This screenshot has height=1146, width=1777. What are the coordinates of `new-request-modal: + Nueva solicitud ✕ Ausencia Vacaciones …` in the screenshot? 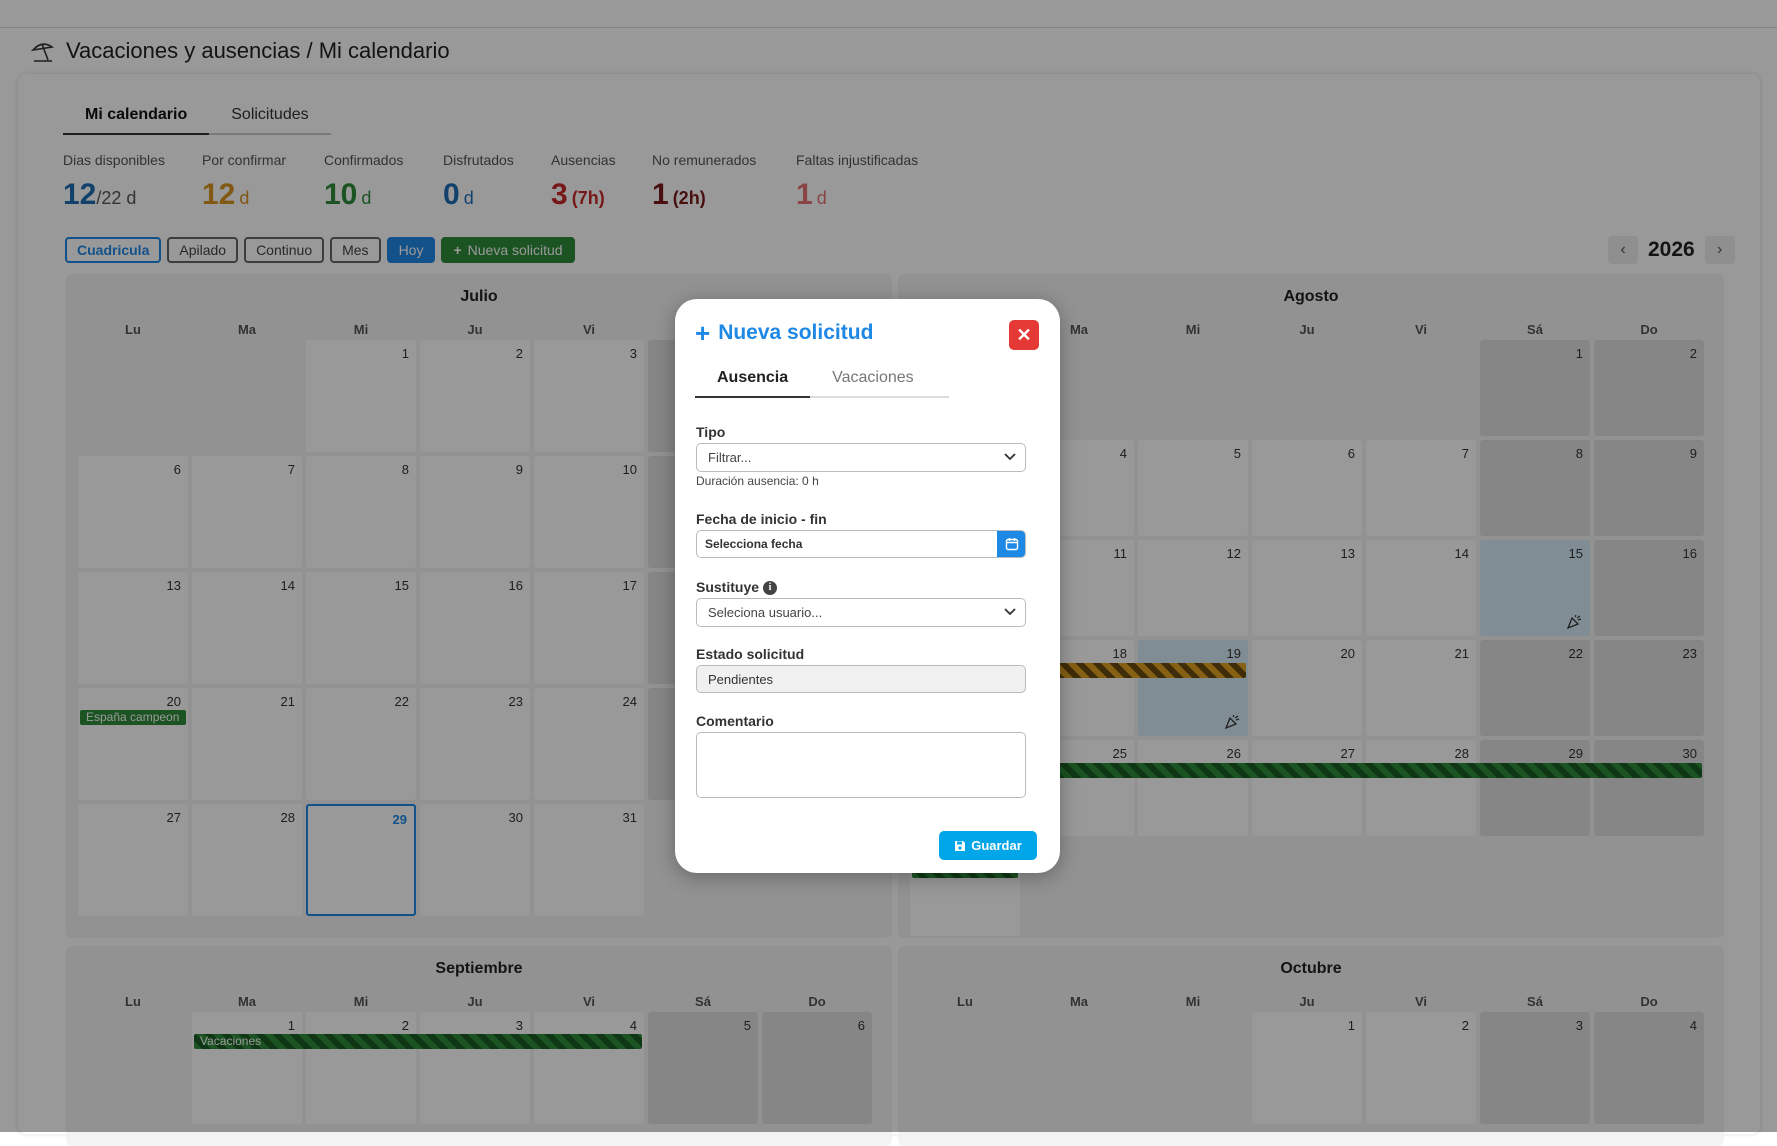 It's located at (867, 586).